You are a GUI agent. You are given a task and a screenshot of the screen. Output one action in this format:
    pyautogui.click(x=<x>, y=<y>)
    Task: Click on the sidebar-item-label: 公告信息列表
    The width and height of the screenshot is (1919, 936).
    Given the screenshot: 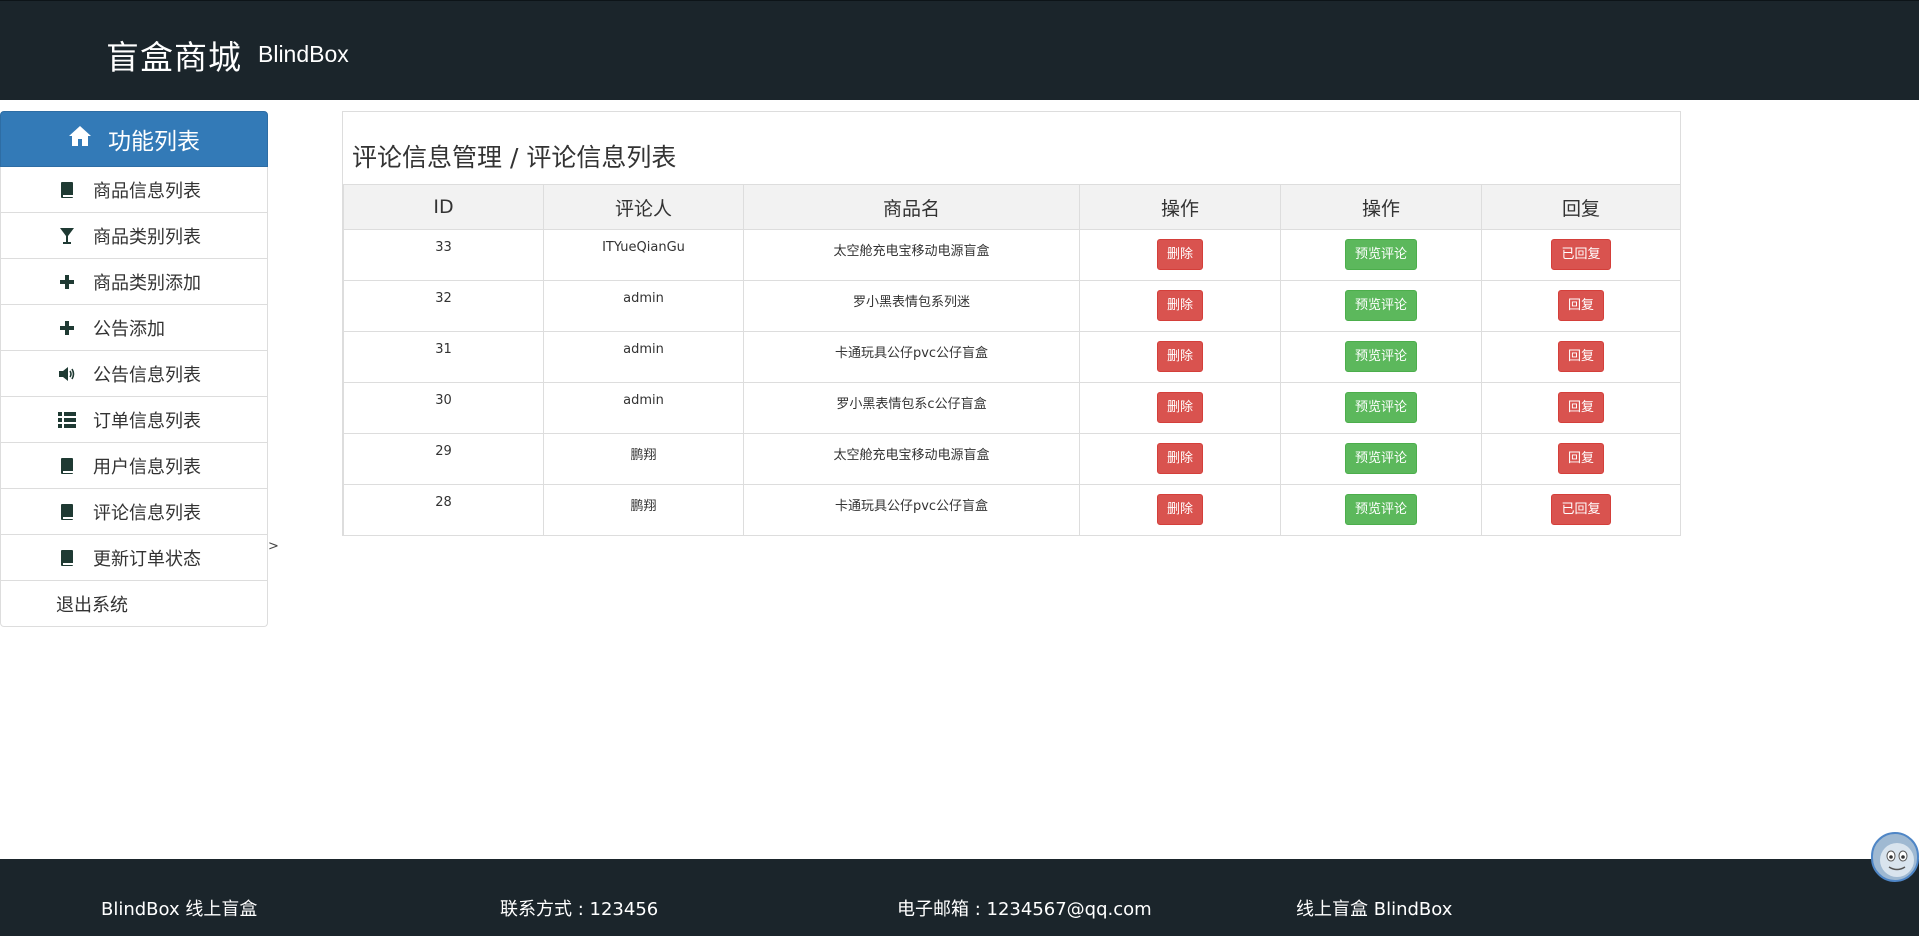 What is the action you would take?
    pyautogui.click(x=147, y=375)
    